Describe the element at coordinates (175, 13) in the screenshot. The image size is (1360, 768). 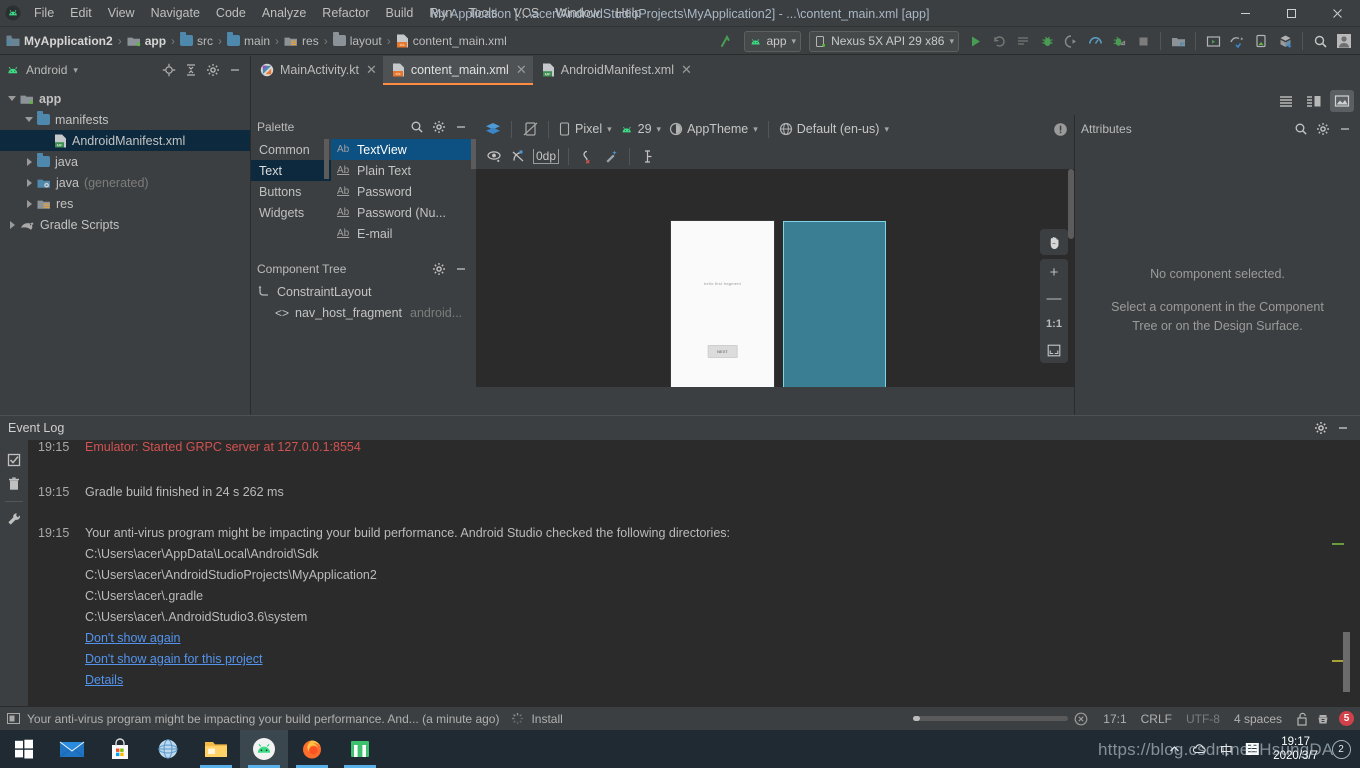
I see `menu-navigate: Navigate` at that location.